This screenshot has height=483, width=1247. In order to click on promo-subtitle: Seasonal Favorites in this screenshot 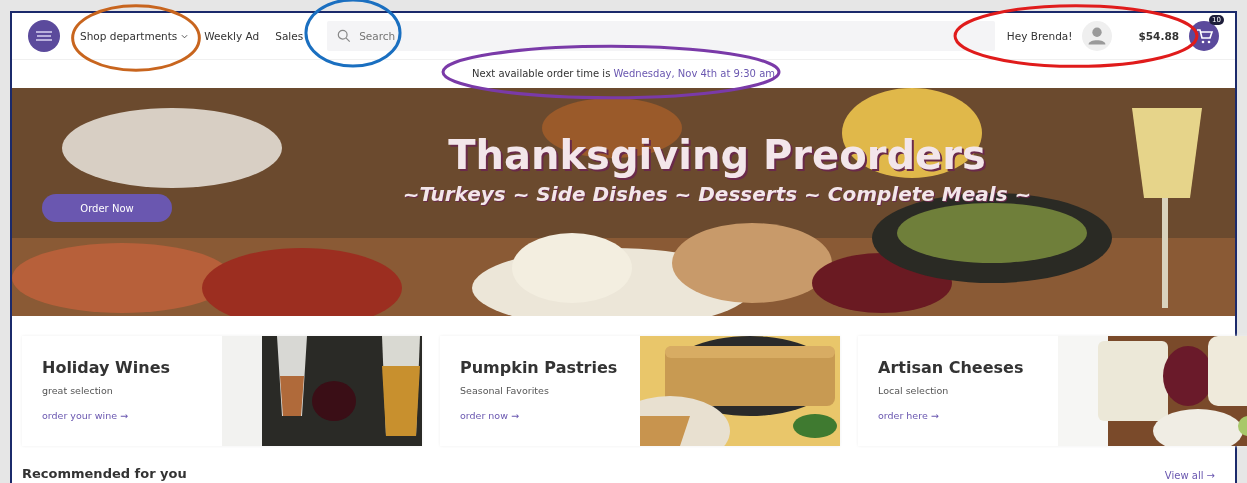, I will do `click(505, 390)`.